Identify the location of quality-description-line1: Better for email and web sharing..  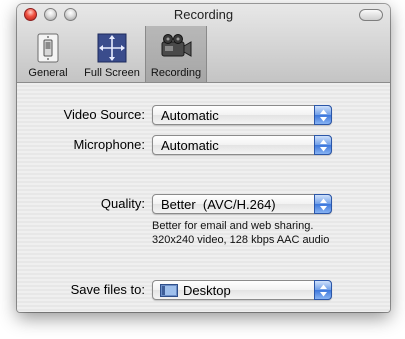
(233, 226).